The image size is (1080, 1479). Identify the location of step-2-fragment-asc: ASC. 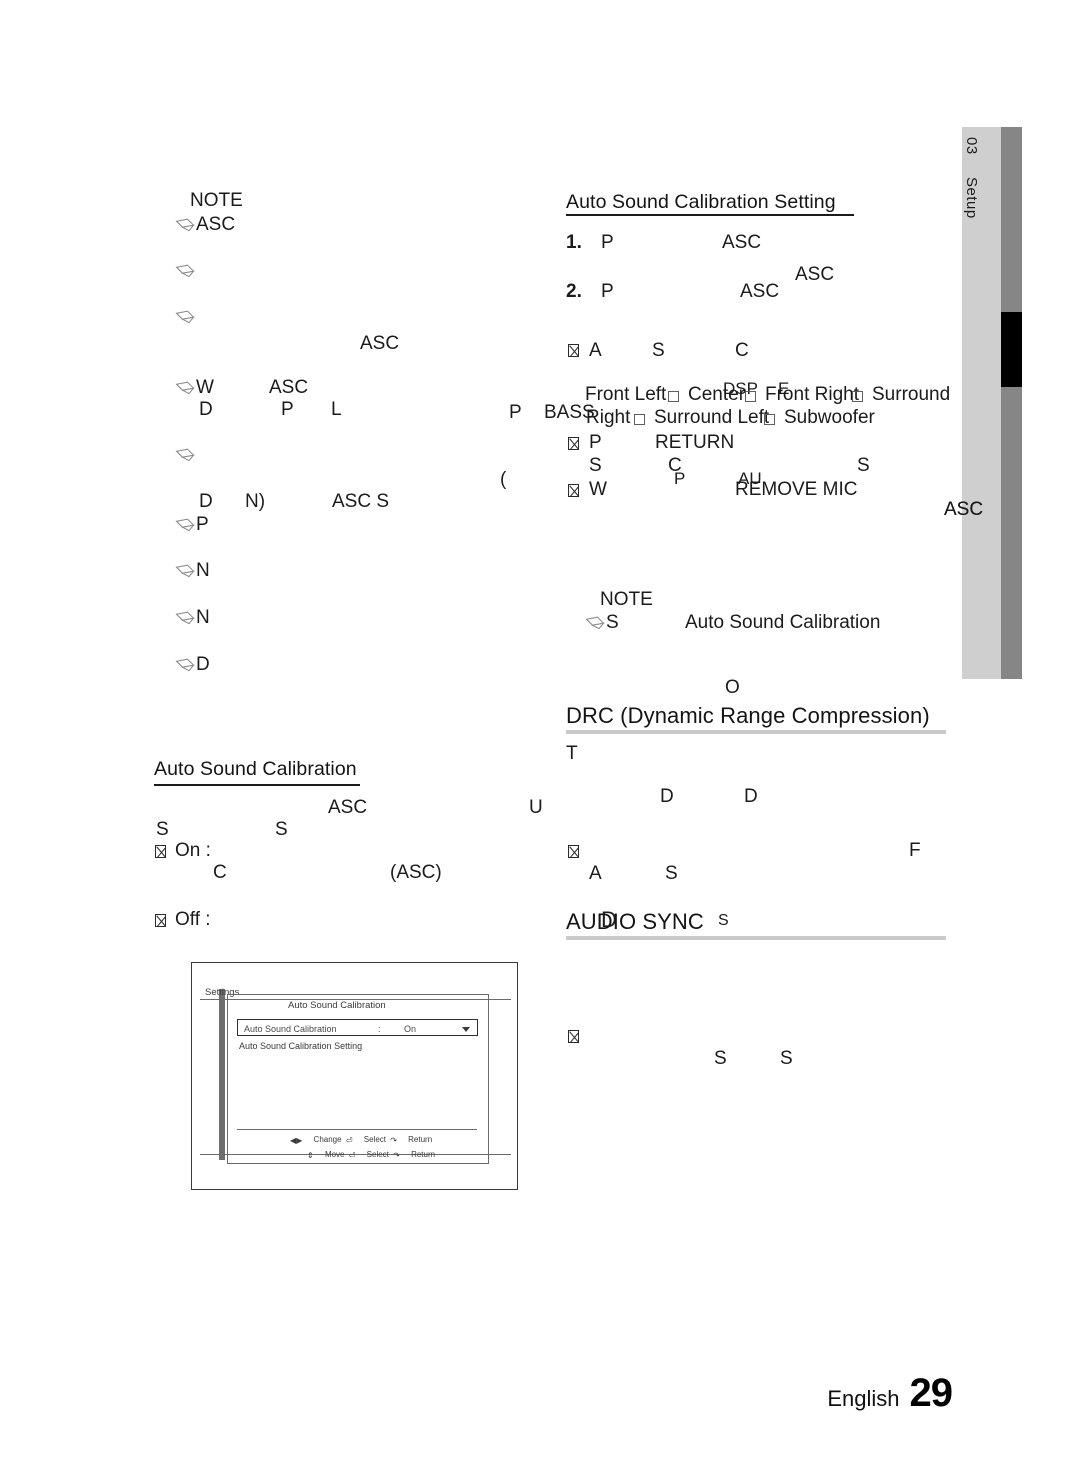
(760, 291).